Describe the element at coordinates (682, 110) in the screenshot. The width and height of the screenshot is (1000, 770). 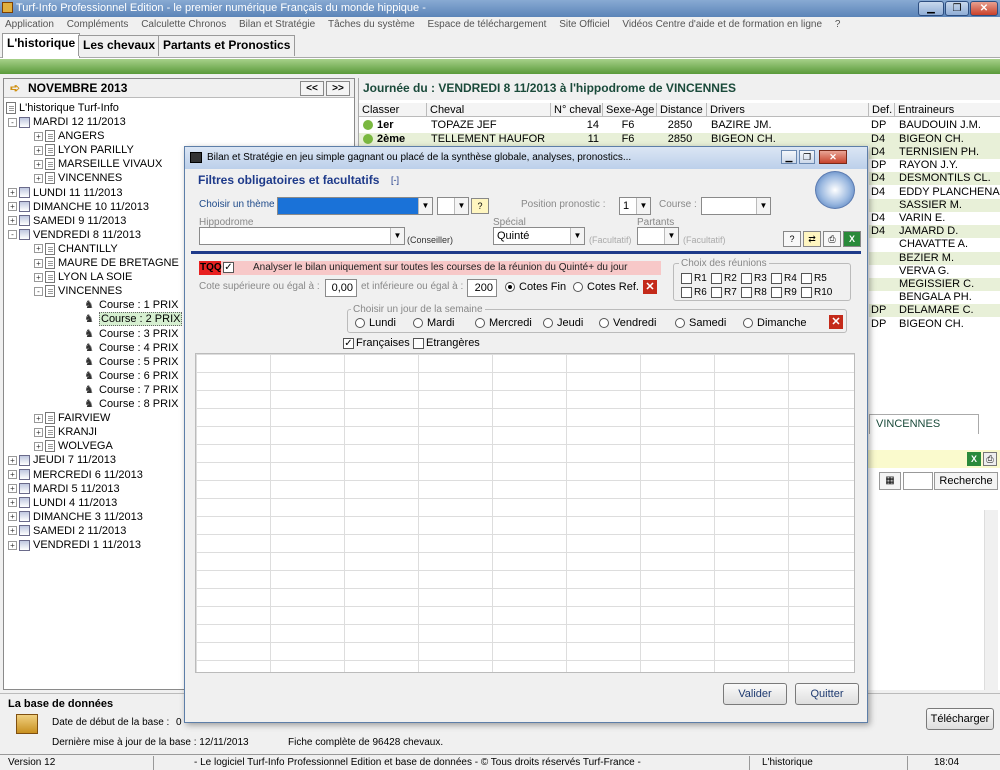
I see `col-distance: Distance` at that location.